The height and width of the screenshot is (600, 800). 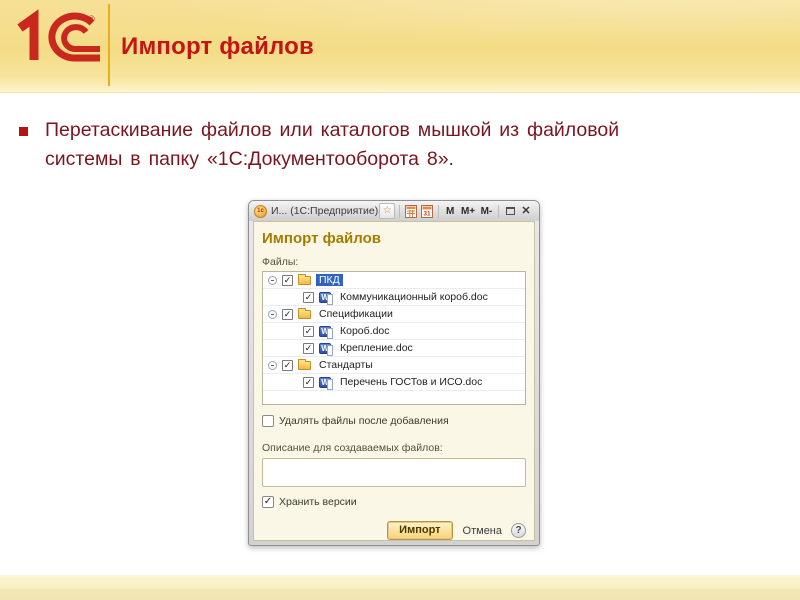 What do you see at coordinates (394, 365) in the screenshot?
I see `tree-row: ✓ Стандарты` at bounding box center [394, 365].